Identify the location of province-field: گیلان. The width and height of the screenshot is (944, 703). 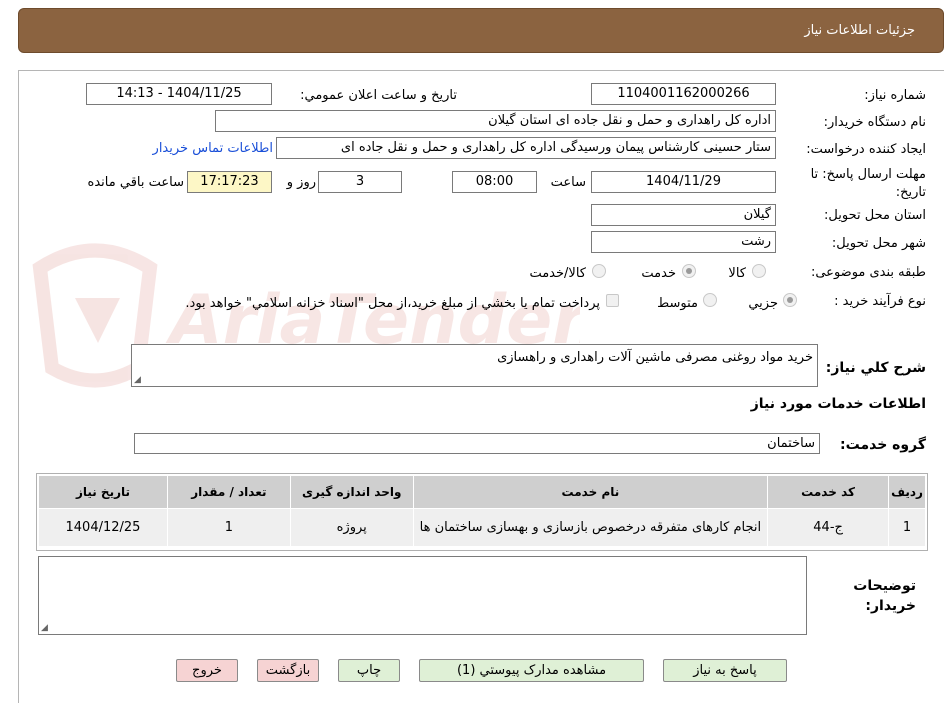
(683, 215).